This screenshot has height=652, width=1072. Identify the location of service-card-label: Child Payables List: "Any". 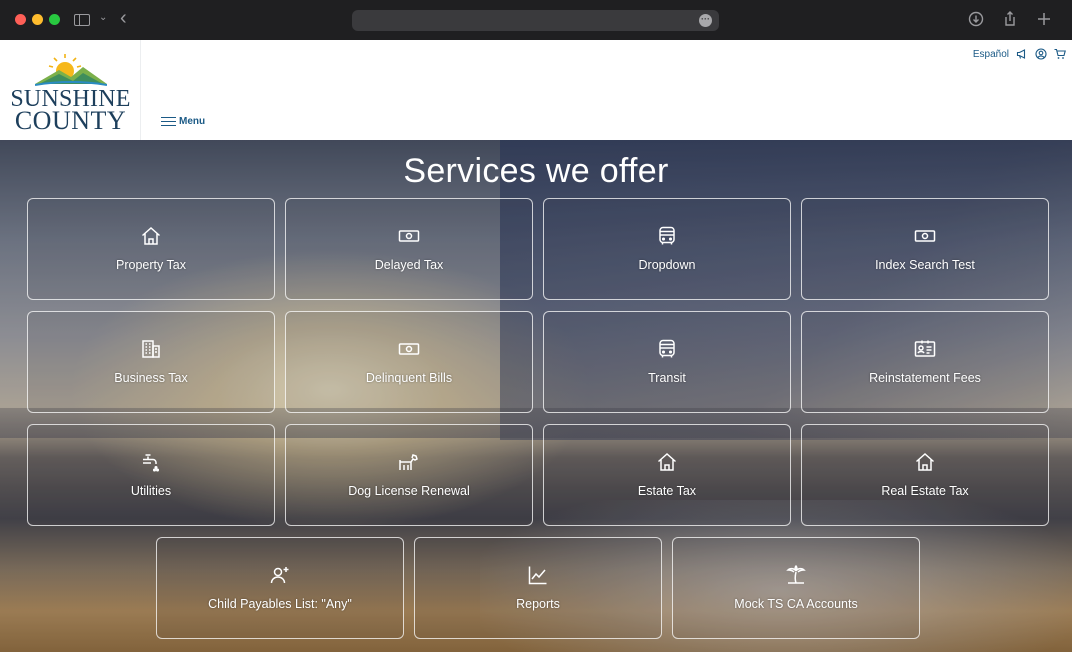
(280, 604).